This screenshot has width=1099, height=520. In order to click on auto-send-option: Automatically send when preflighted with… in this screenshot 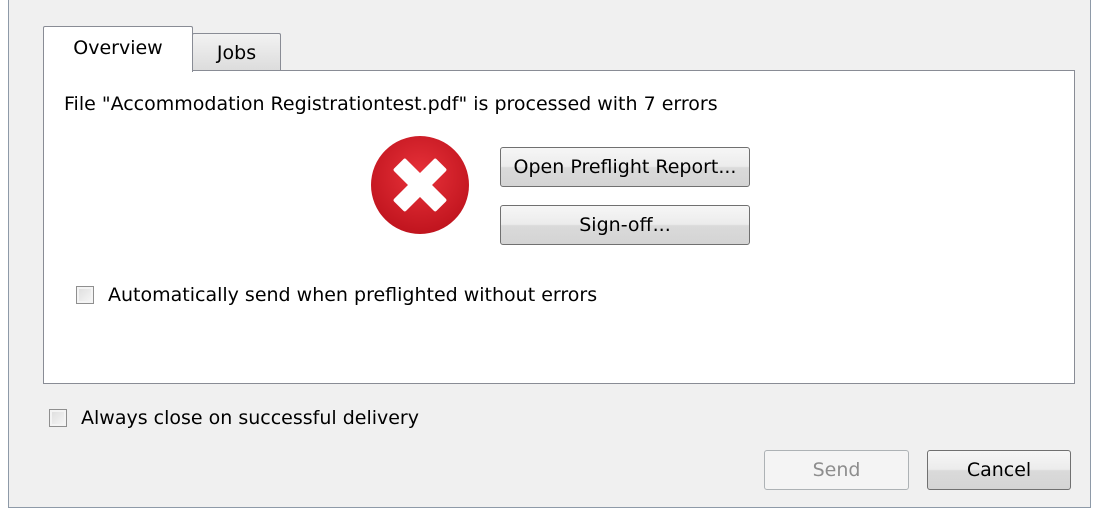, I will do `click(336, 295)`.